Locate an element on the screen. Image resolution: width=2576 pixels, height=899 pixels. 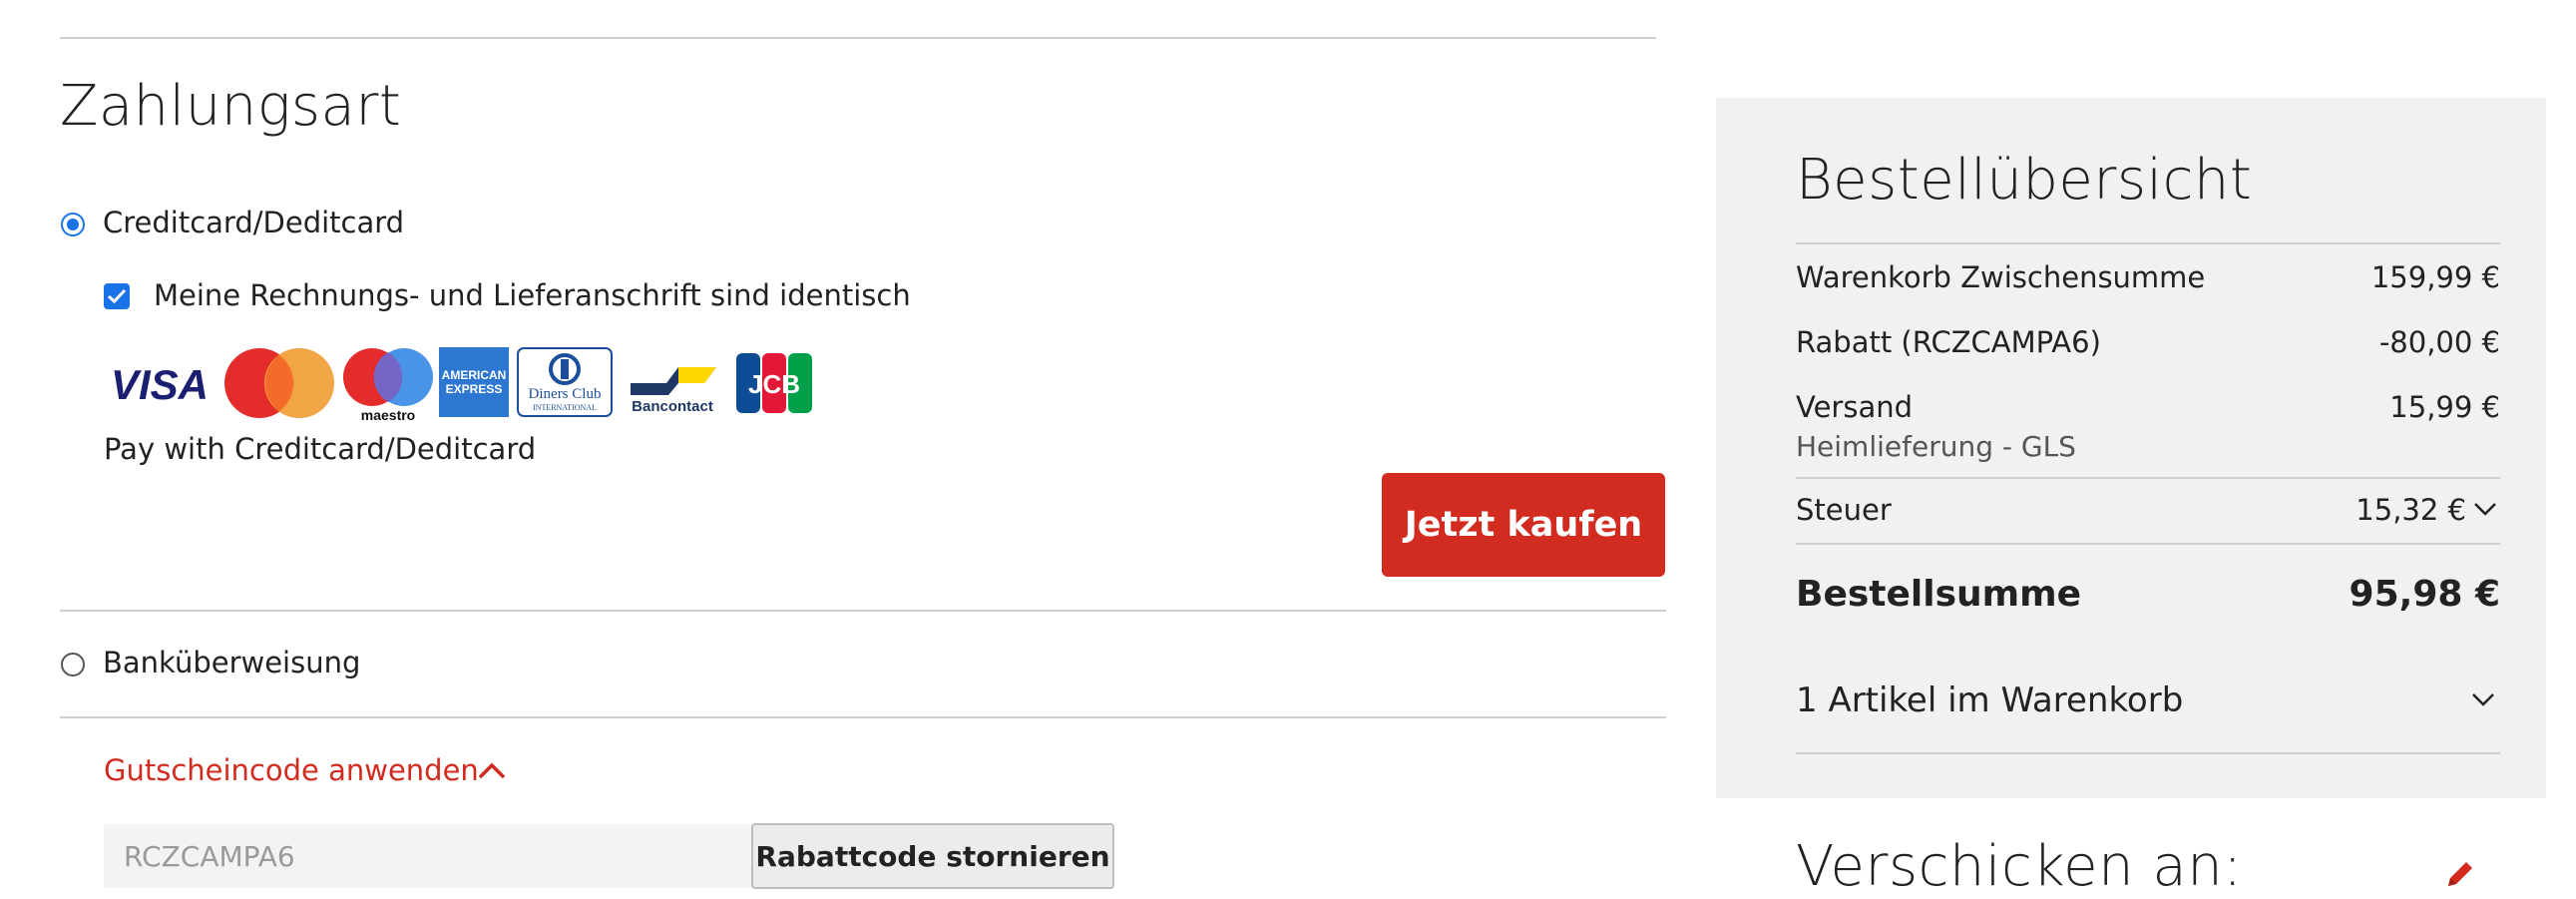
shipping-value: 15,99 € is located at coordinates (2444, 407).